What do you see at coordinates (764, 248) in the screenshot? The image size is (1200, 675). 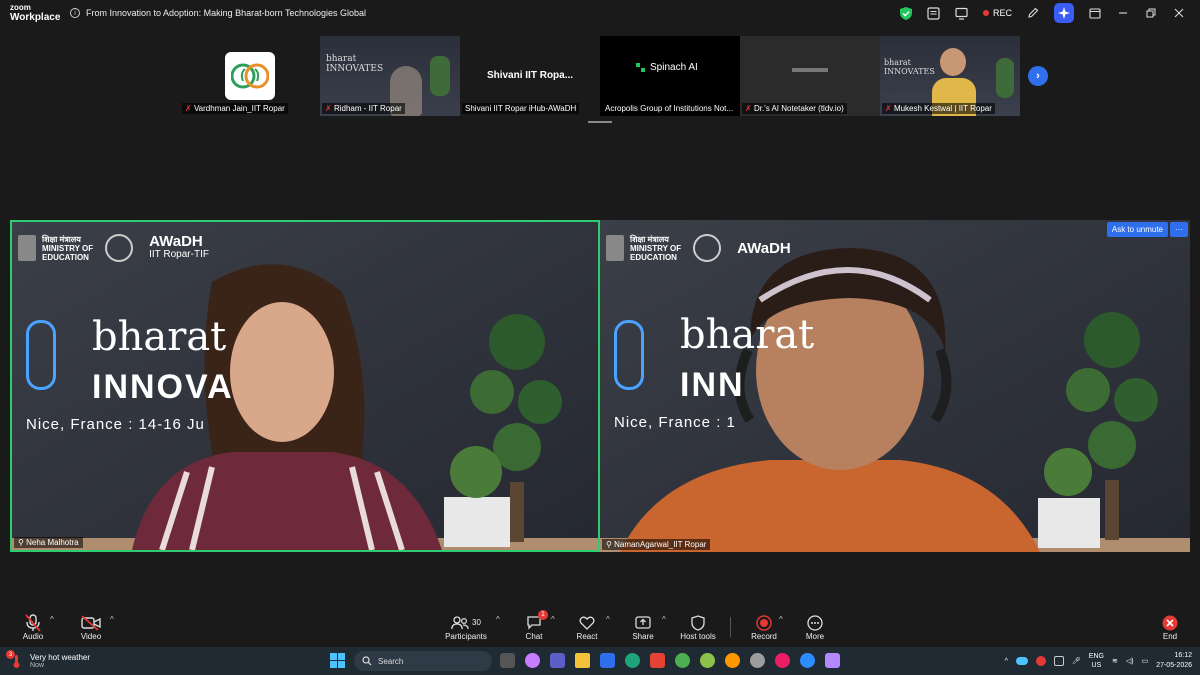 I see `awadh-logo: AWaDH` at bounding box center [764, 248].